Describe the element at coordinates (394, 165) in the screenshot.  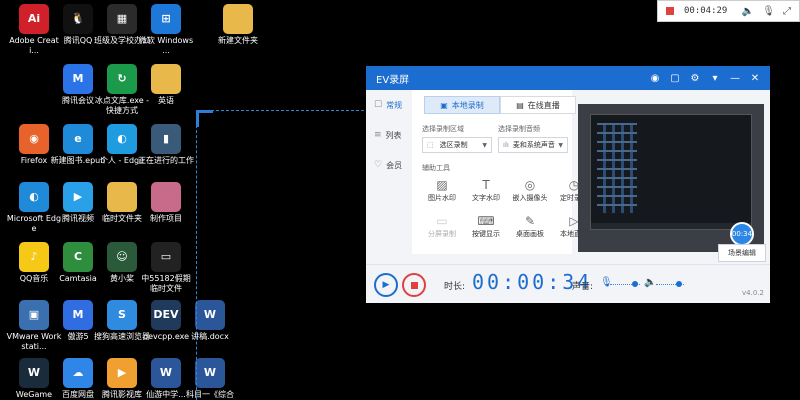
I see `sidebar-item-label: 会员` at that location.